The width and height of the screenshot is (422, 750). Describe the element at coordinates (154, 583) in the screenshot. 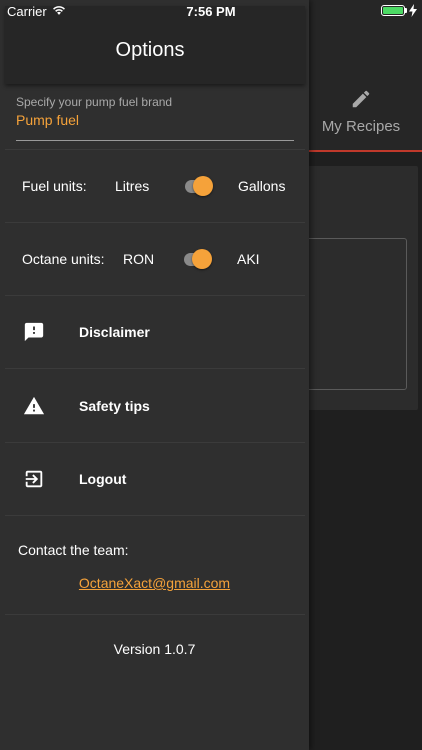

I see `contact-email-link: OctaneXact@gmail.com` at that location.